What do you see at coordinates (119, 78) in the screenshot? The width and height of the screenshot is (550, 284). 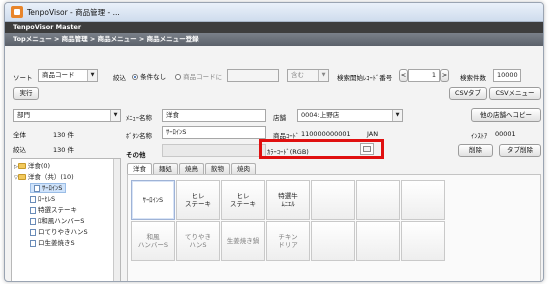 I see `narrow-label: 絞込` at bounding box center [119, 78].